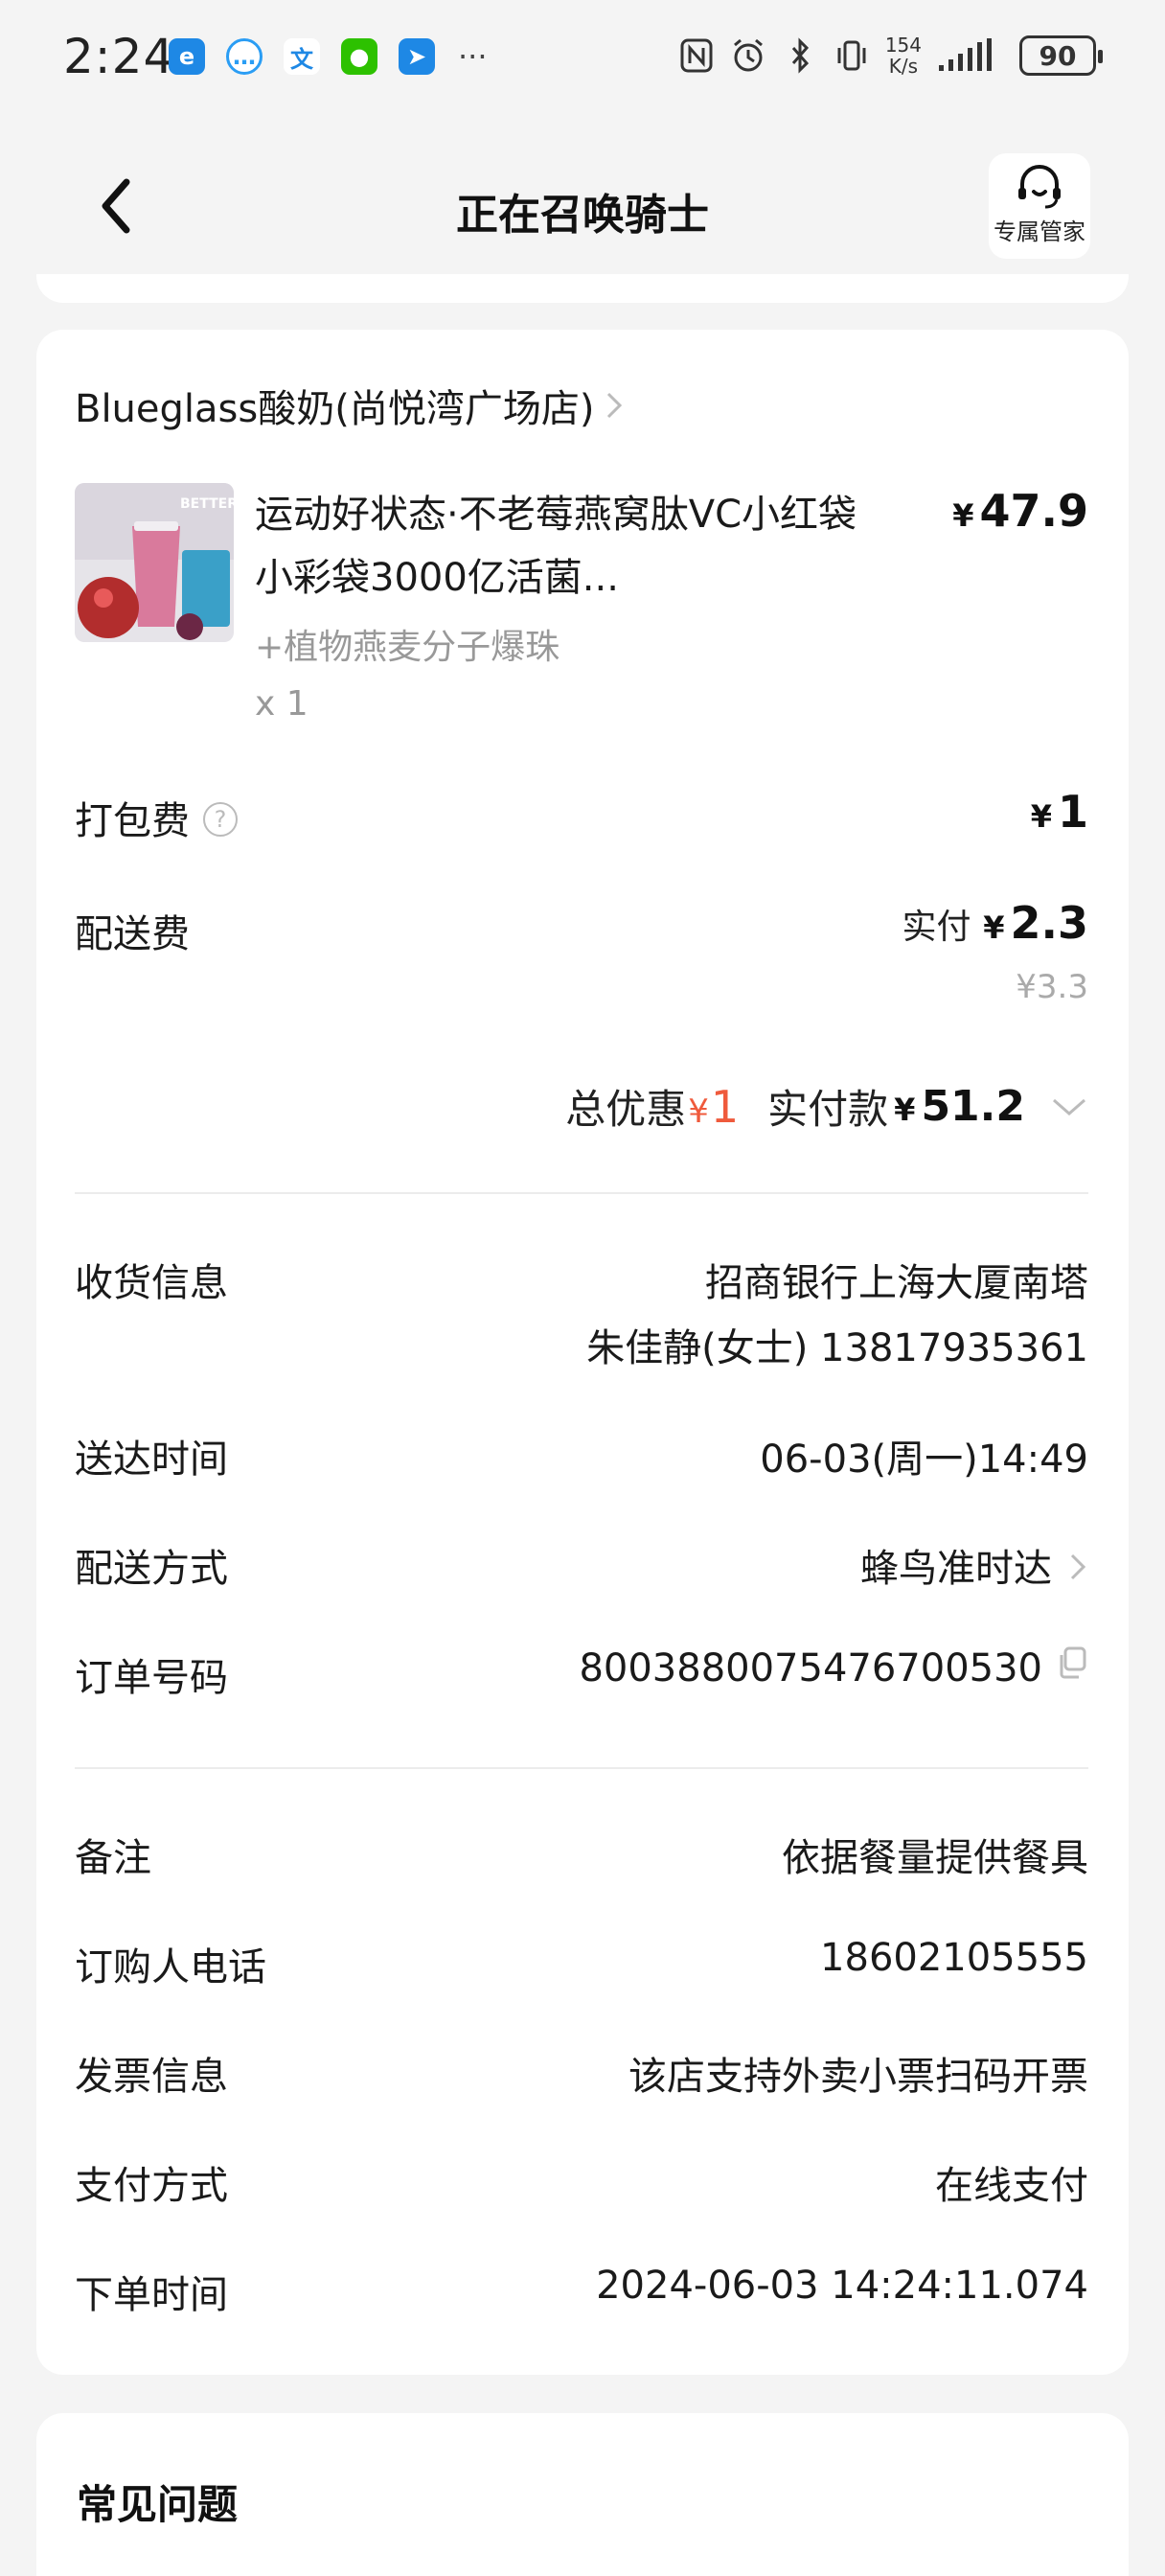 Image resolution: width=1165 pixels, height=2576 pixels. Describe the element at coordinates (903, 56) in the screenshot. I see `network-speed: 154 K/s` at that location.